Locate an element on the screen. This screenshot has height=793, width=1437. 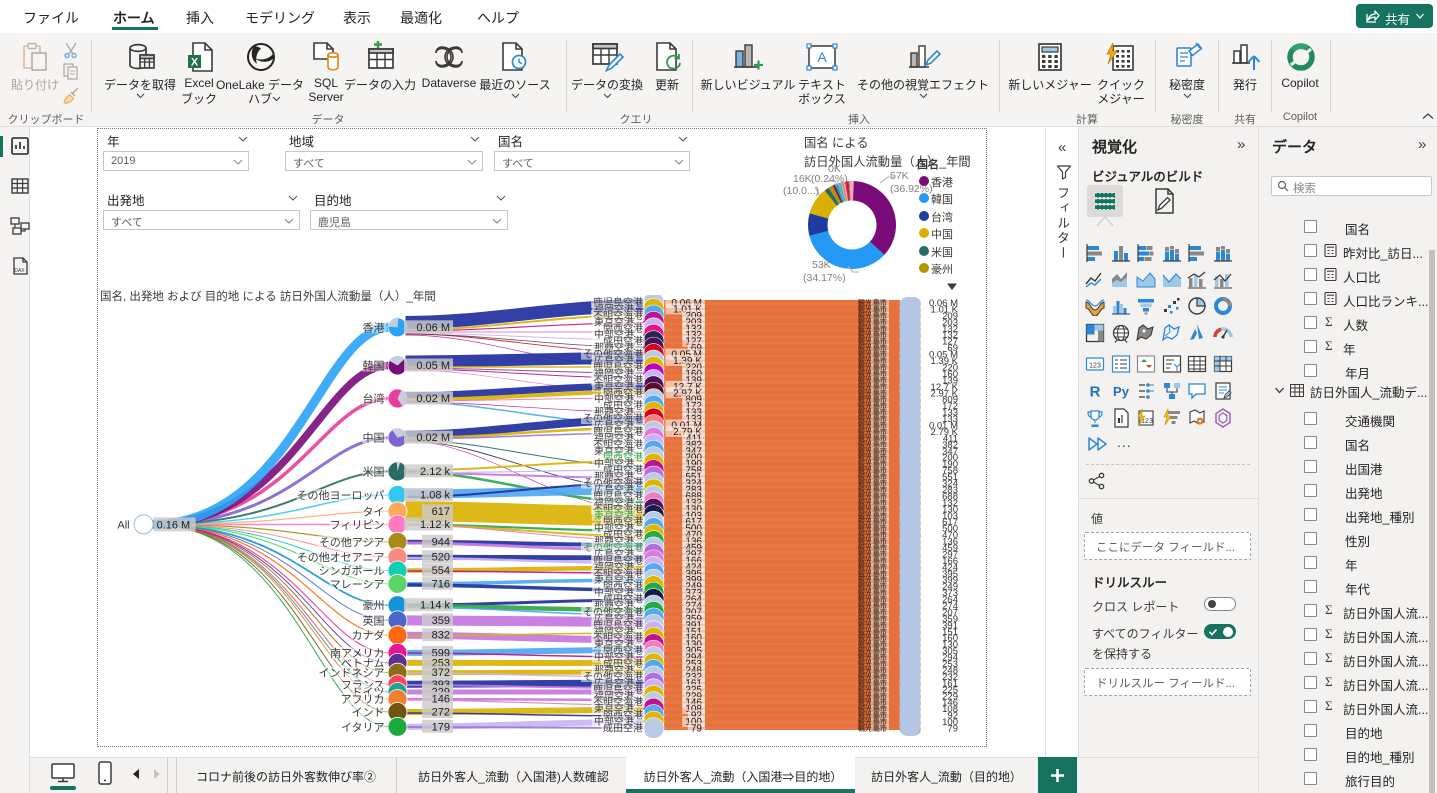
svg-text: インド is located at coordinates (368, 713).